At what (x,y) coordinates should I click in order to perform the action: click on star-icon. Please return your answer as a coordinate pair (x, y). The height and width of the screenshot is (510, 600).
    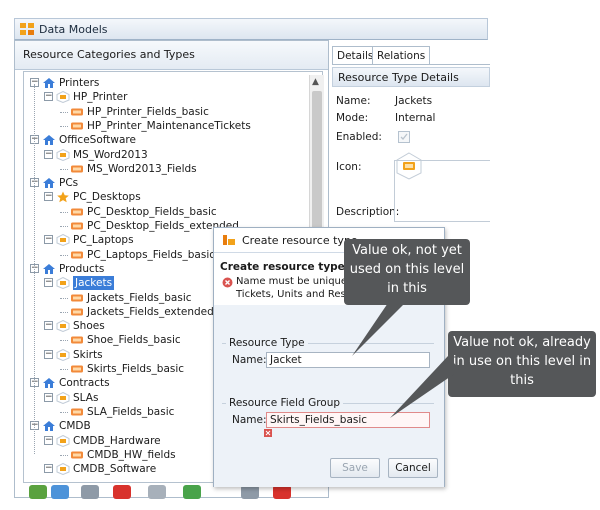
    Looking at the image, I should click on (63, 197).